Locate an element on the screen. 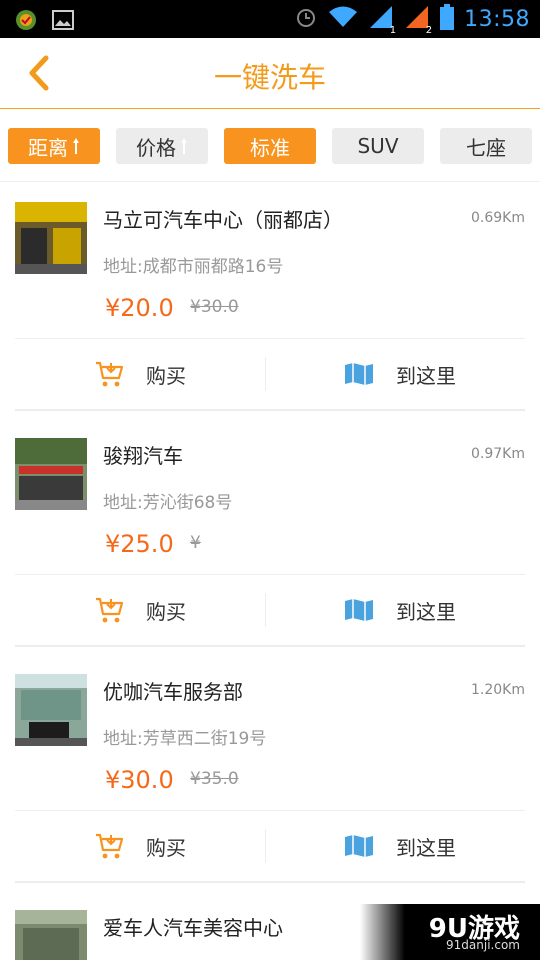 Image resolution: width=540 pixels, height=960 pixels. shop-original-price: ¥35.0 is located at coordinates (214, 779).